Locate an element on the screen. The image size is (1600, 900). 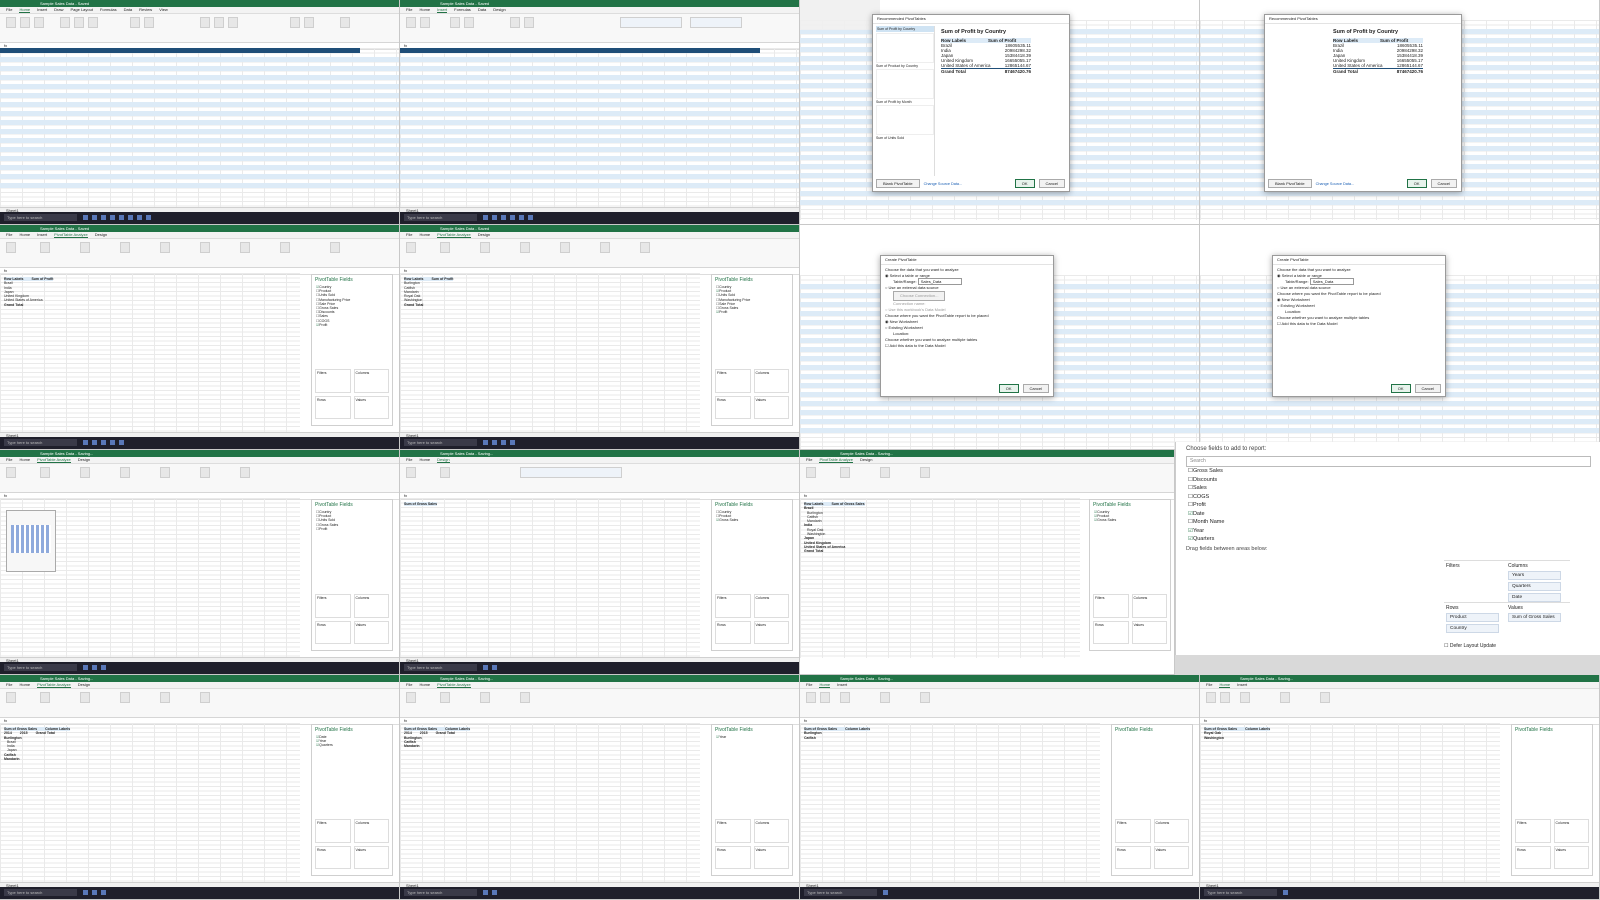
columns-area: Columns Years Quarters Date is located at coordinates (1538, 581).